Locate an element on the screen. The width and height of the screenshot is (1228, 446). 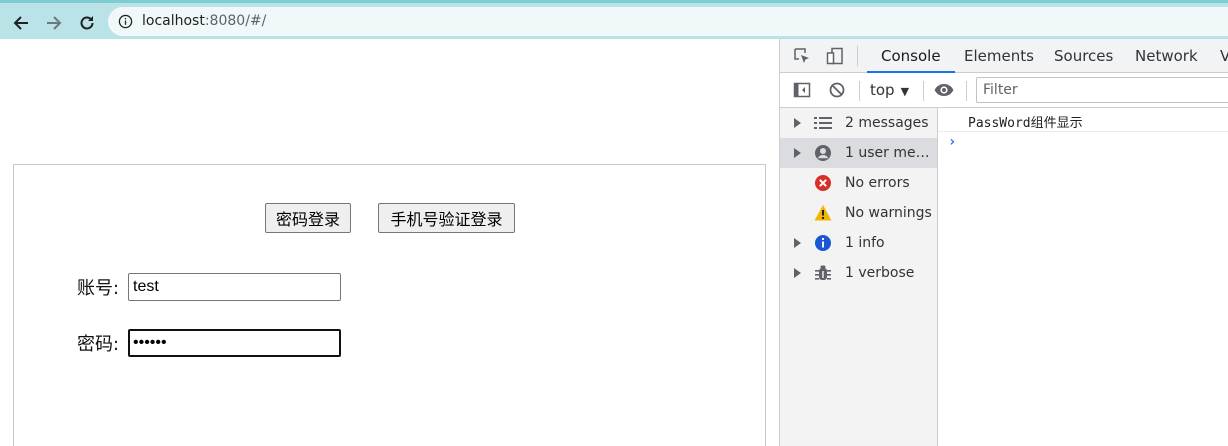
warning-icon is located at coordinates (823, 213).